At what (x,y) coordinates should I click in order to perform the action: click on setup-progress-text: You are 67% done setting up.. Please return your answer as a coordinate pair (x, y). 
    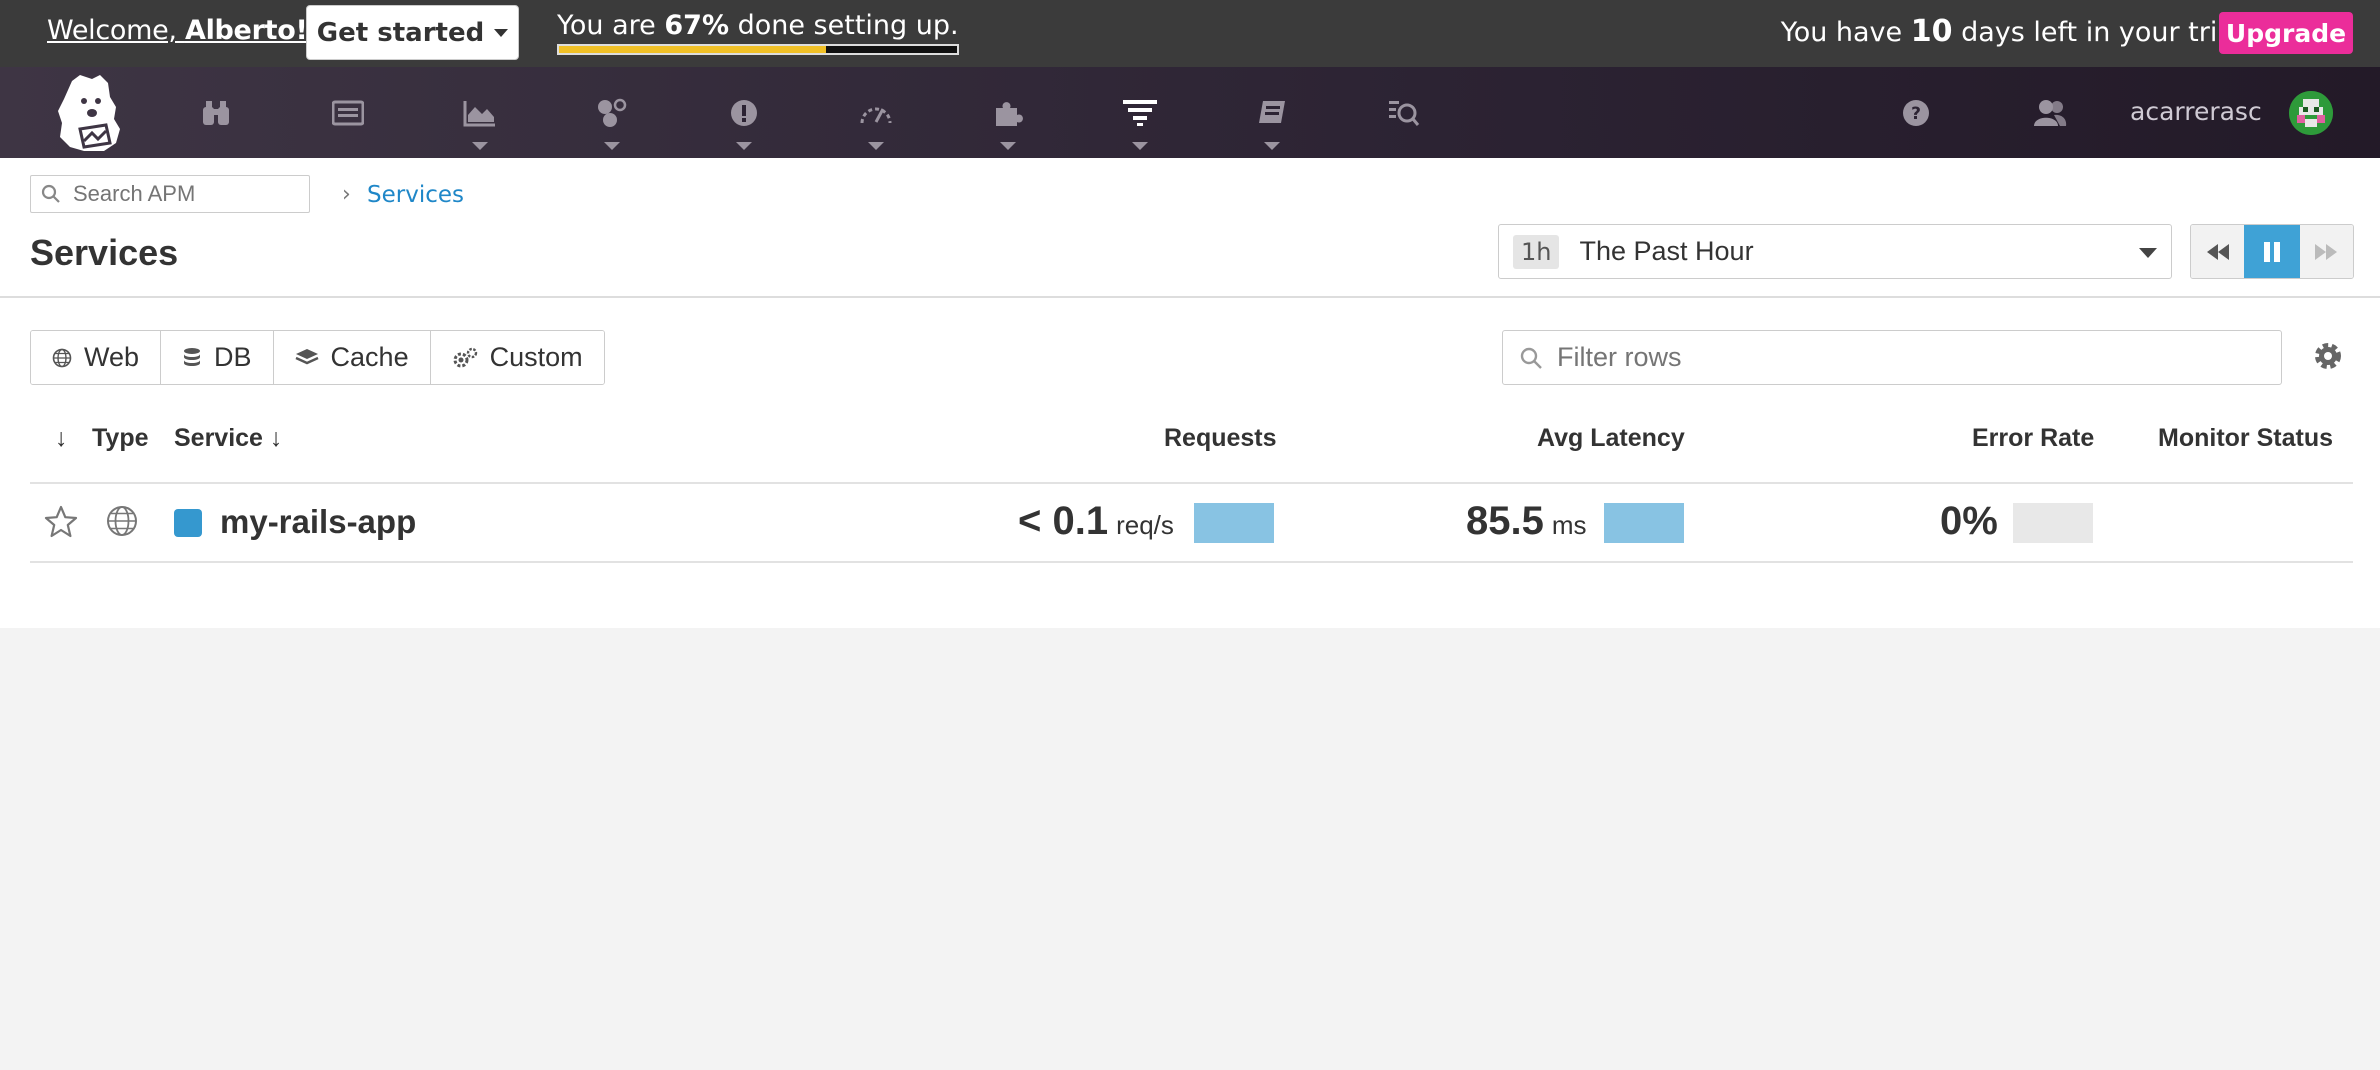
    Looking at the image, I should click on (758, 25).